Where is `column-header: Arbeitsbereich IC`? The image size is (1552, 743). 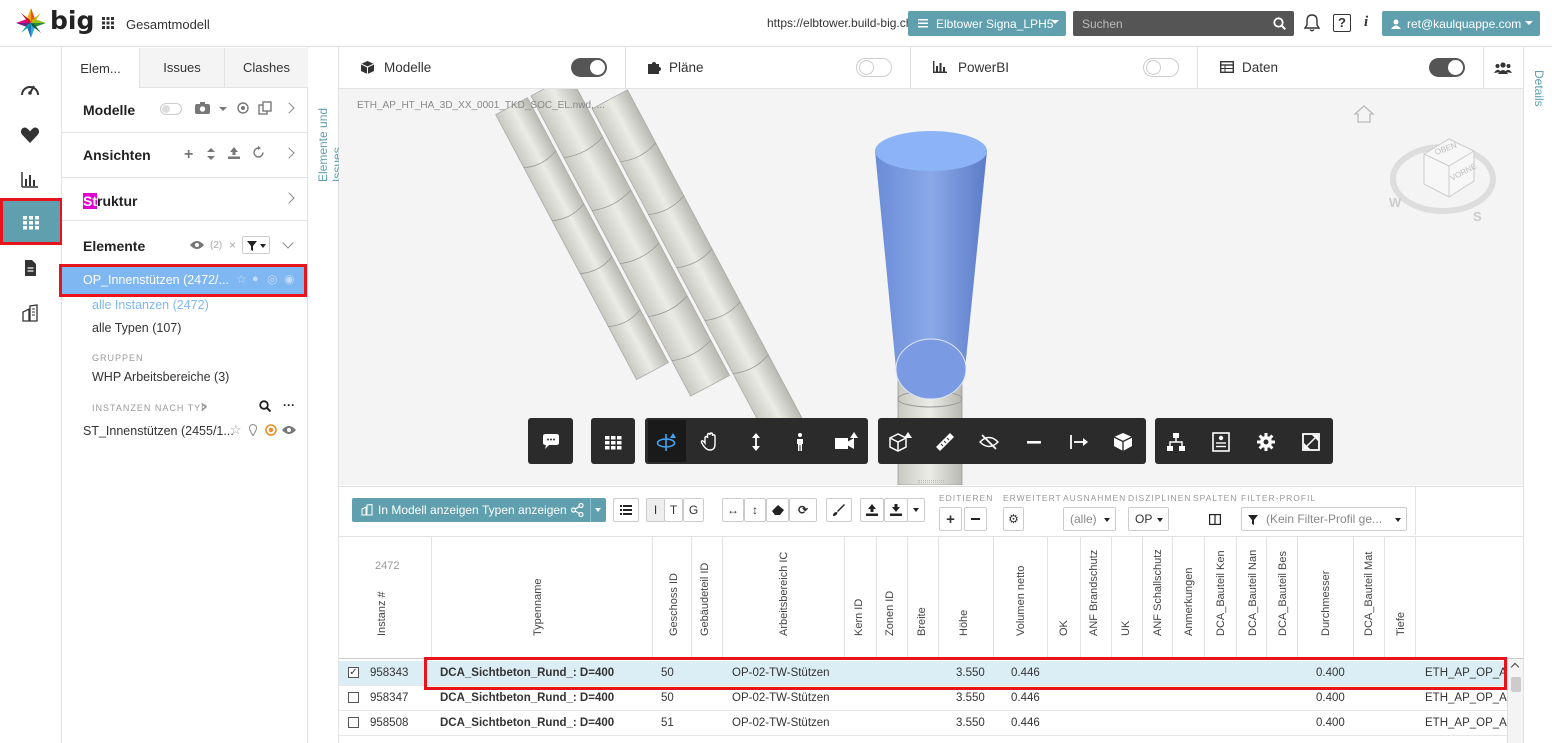
column-header: Arbeitsbereich IC is located at coordinates (784, 588).